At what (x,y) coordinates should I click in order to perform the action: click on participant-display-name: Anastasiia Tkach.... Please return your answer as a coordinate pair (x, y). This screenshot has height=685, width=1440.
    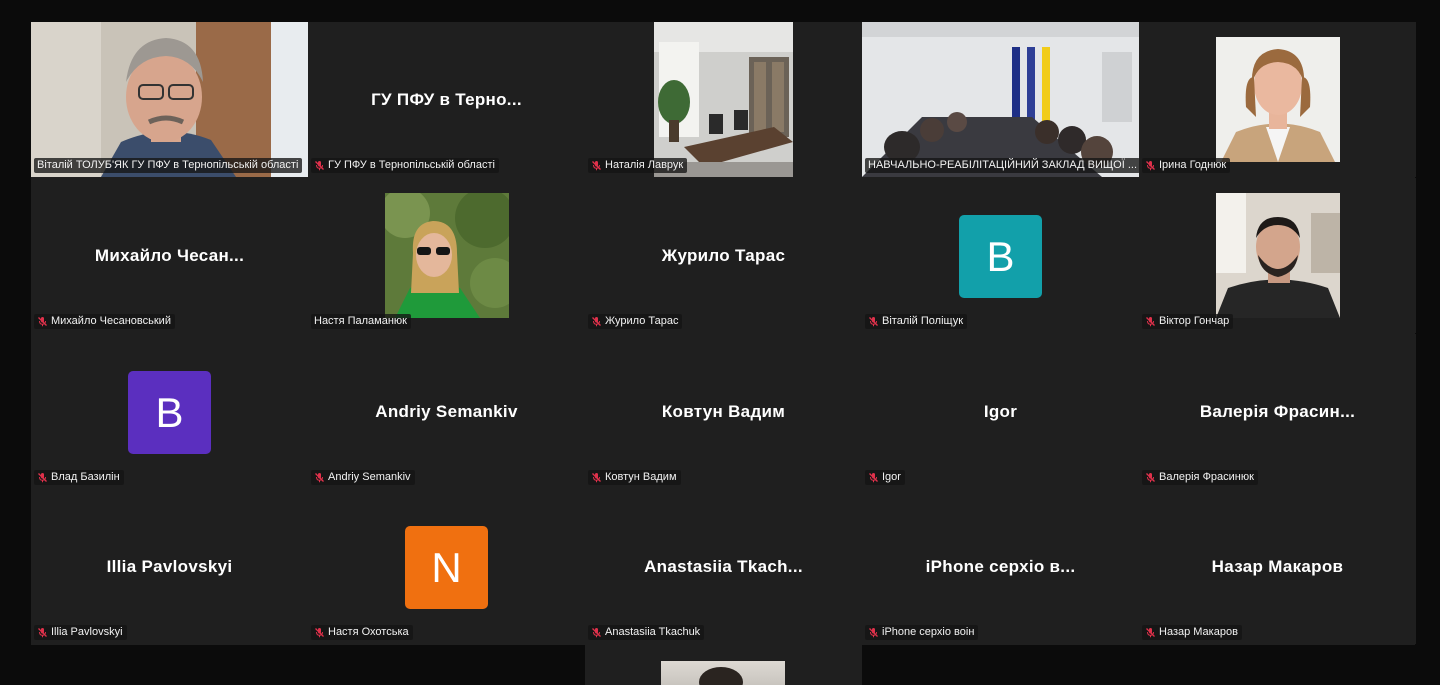
    Looking at the image, I should click on (723, 566).